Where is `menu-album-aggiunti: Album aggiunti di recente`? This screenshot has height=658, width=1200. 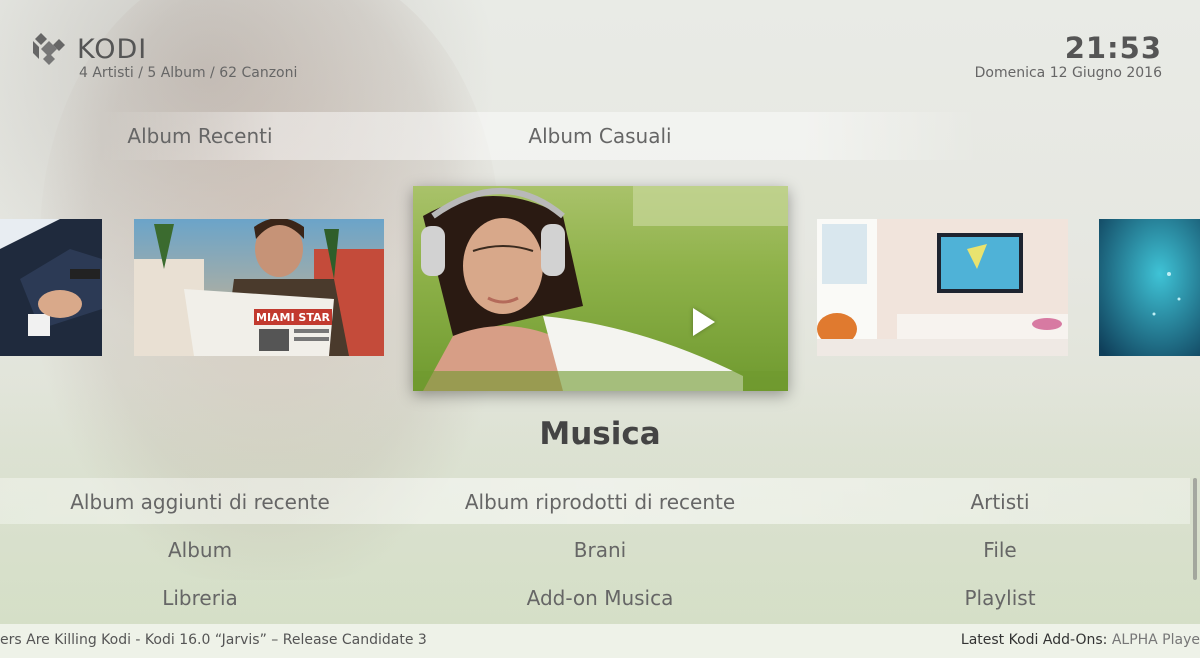
menu-album-aggiunti: Album aggiunti di recente is located at coordinates (200, 502).